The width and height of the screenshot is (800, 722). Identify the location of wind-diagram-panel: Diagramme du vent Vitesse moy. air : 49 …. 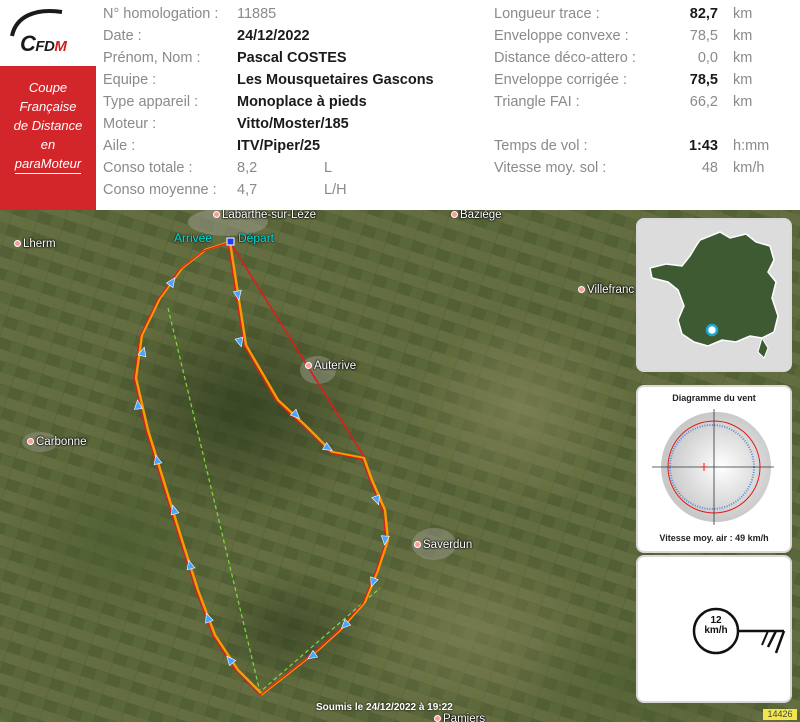
(714, 469).